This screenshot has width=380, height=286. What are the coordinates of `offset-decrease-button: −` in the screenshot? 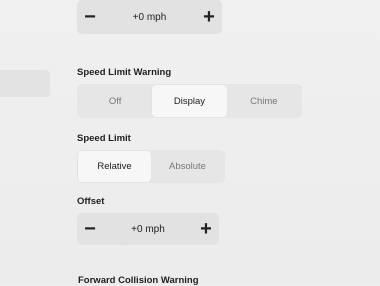 It's located at (90, 229).